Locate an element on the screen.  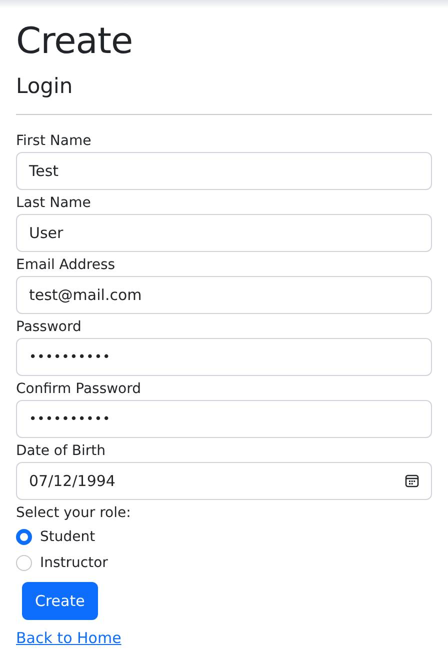
input-field: Test is located at coordinates (224, 171).